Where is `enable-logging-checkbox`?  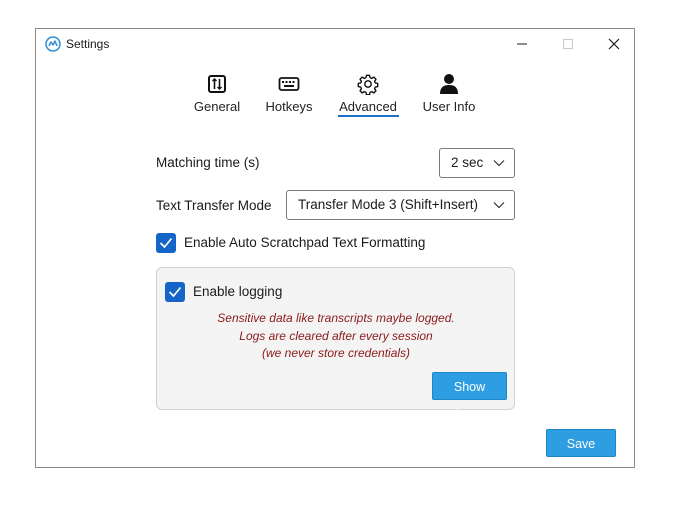
enable-logging-checkbox is located at coordinates (175, 292).